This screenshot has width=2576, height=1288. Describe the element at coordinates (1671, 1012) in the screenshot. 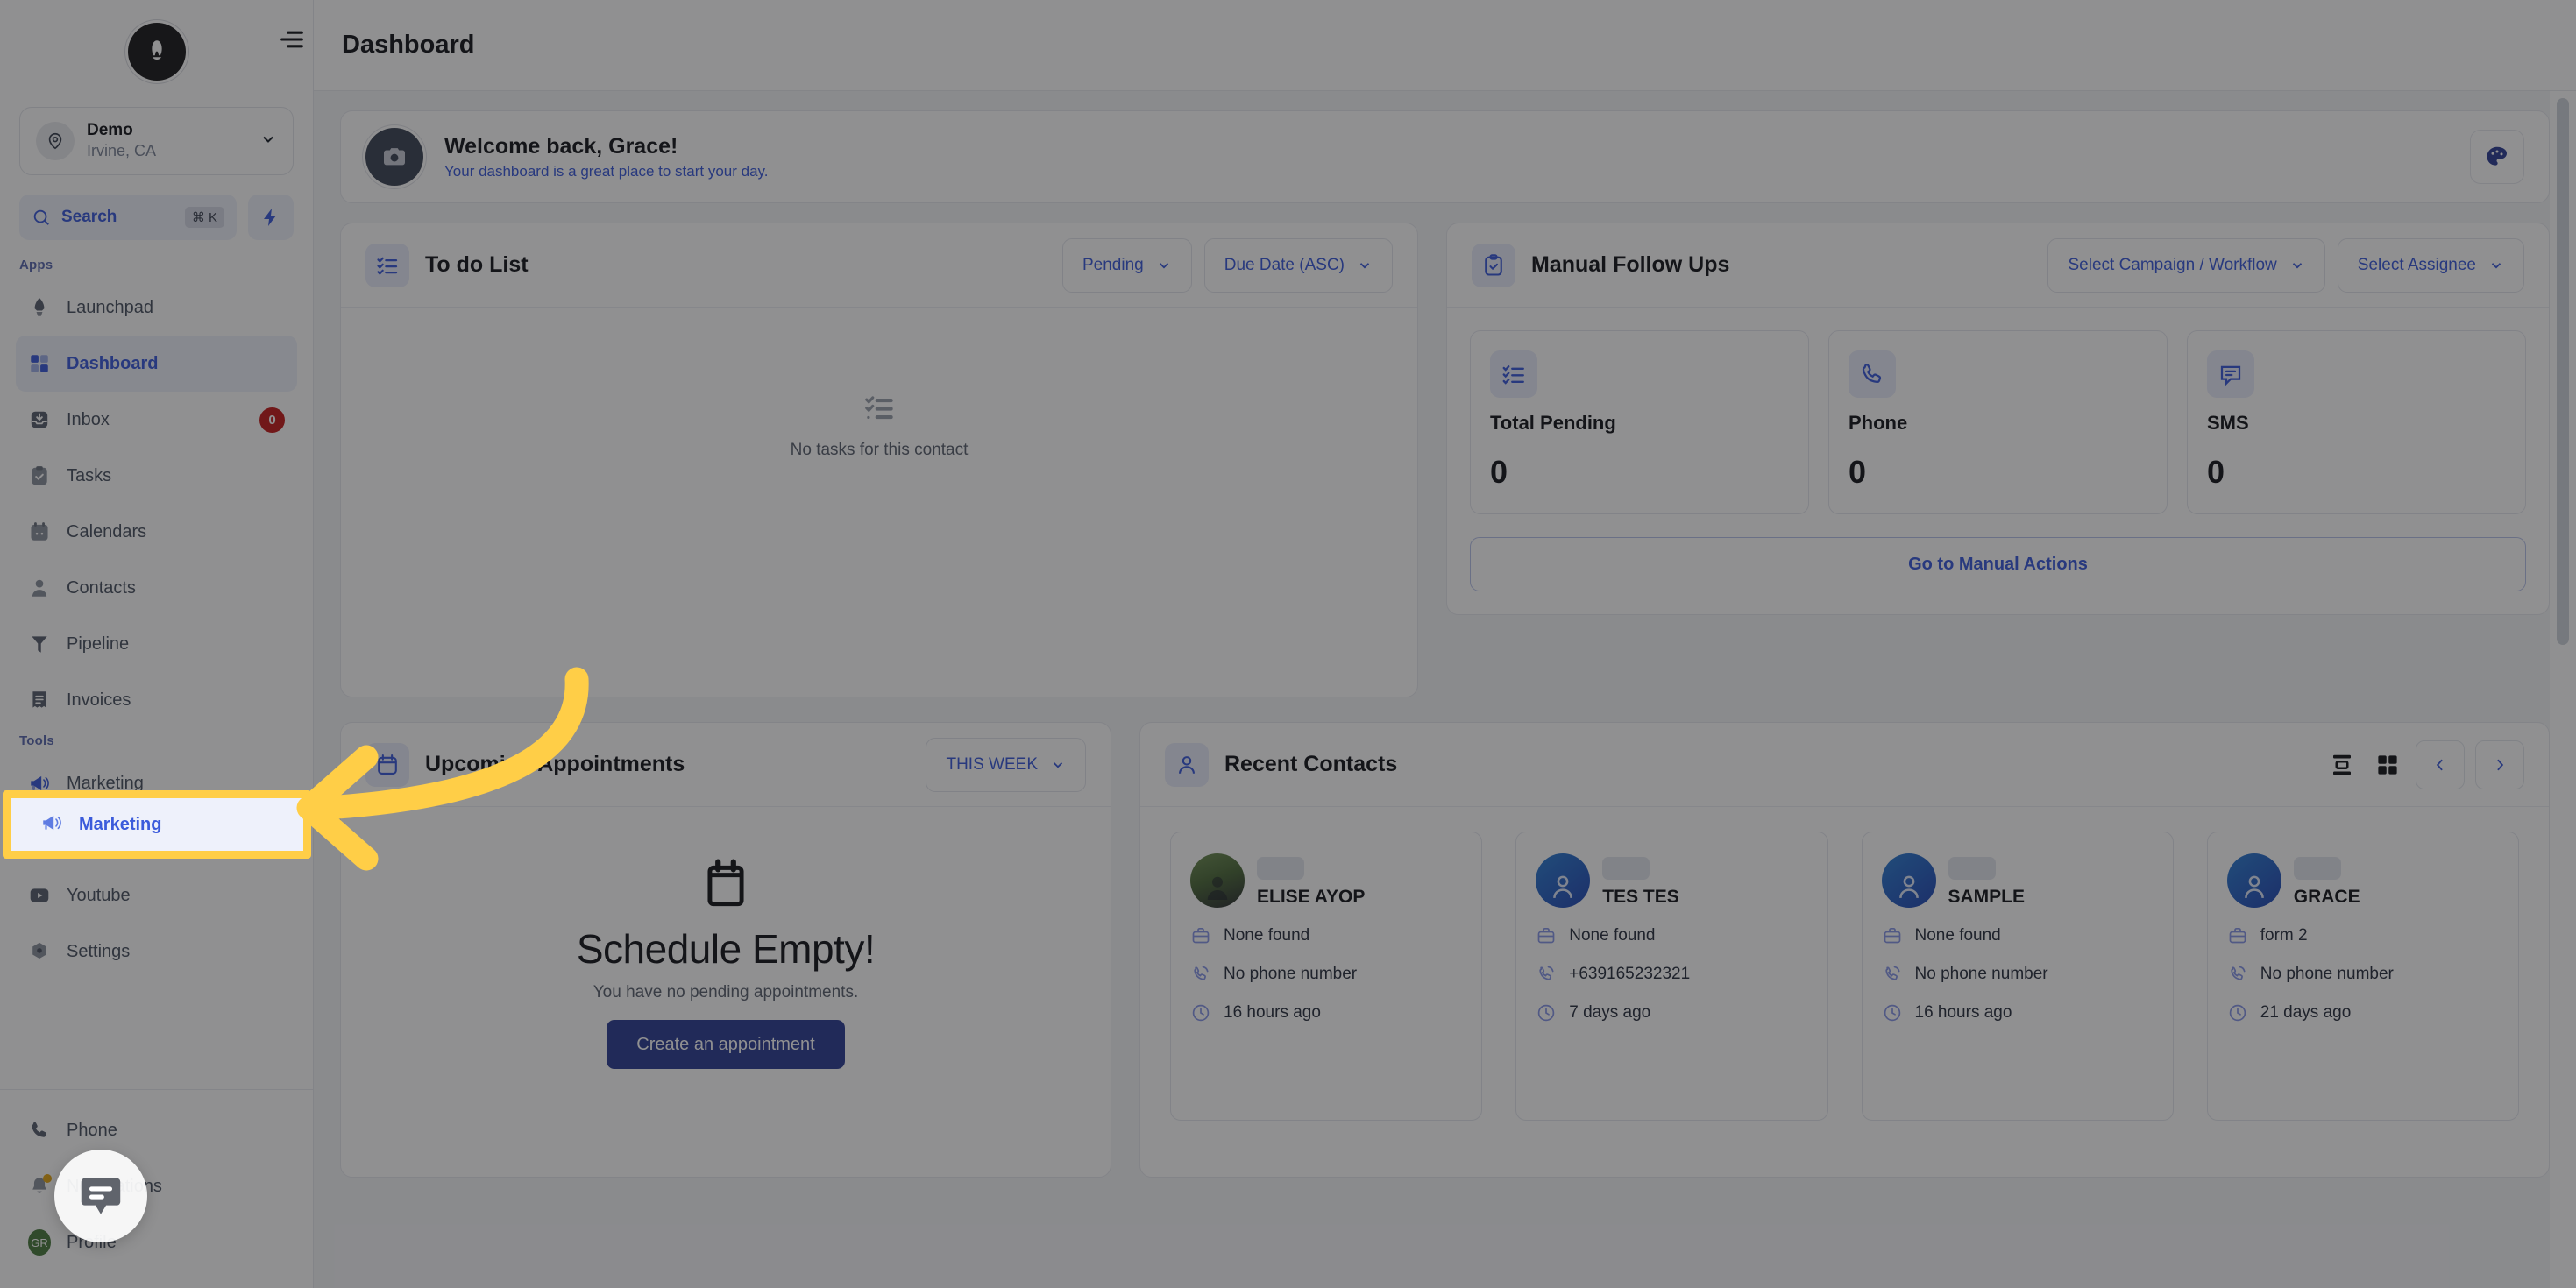

I see `contact-time-row: 7 days ago` at that location.